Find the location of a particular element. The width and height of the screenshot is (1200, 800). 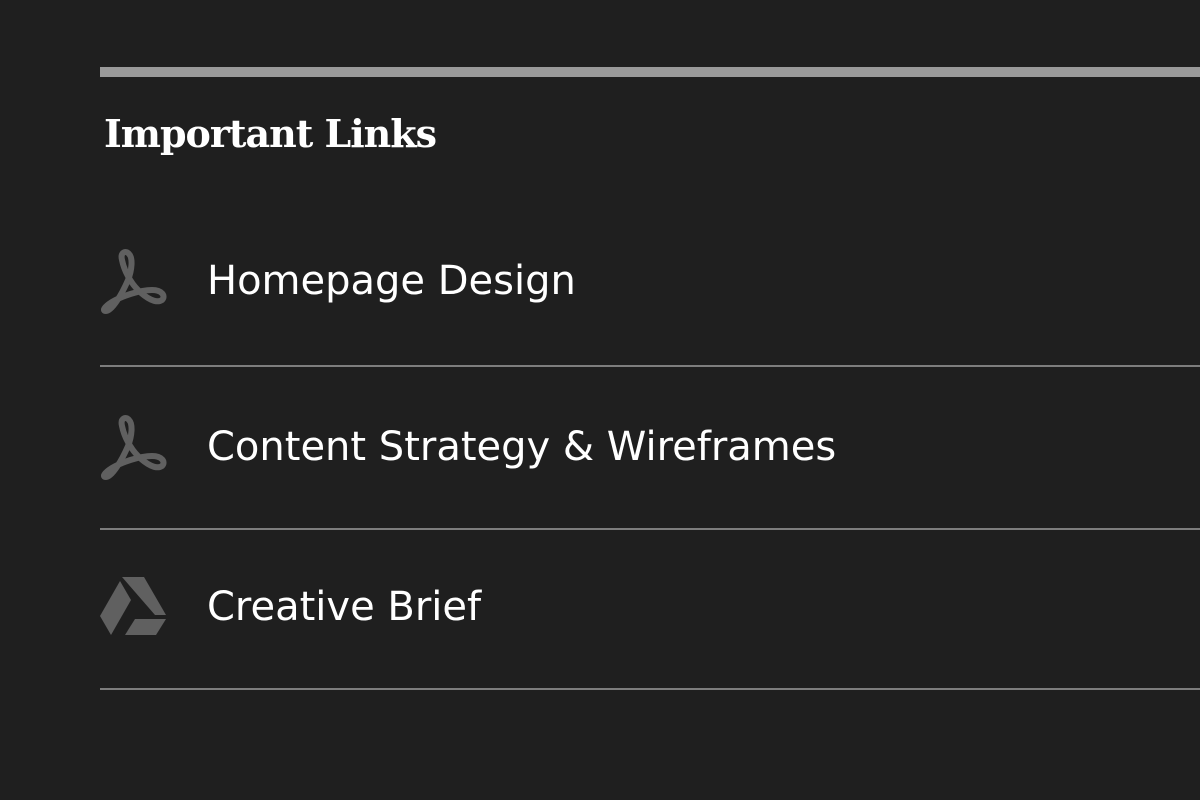

google-drive-icon is located at coordinates (134, 608).